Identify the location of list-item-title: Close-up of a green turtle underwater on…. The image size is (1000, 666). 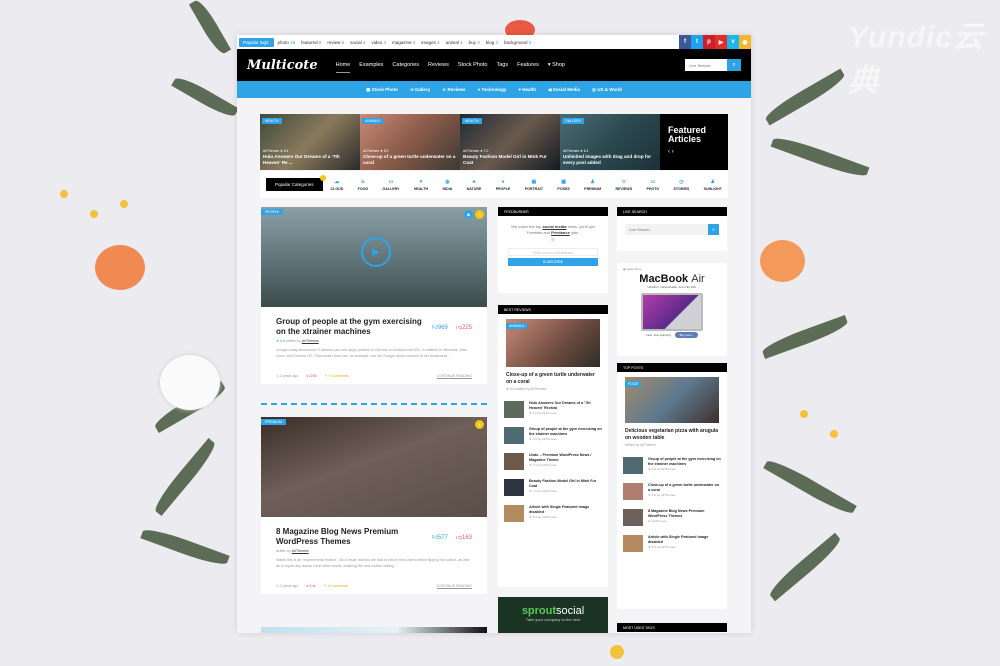
(684, 488).